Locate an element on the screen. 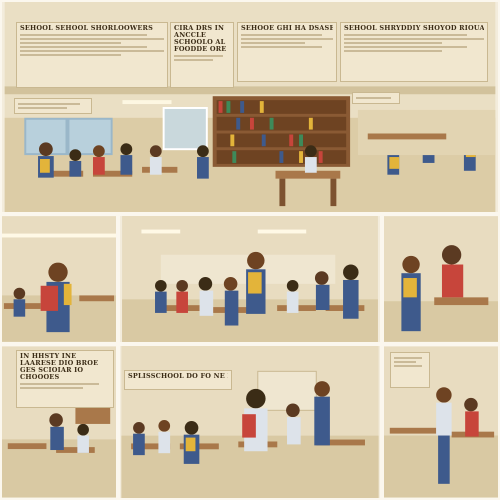 This screenshot has height=500, width=500. caption-top-right-small is located at coordinates (376, 98).